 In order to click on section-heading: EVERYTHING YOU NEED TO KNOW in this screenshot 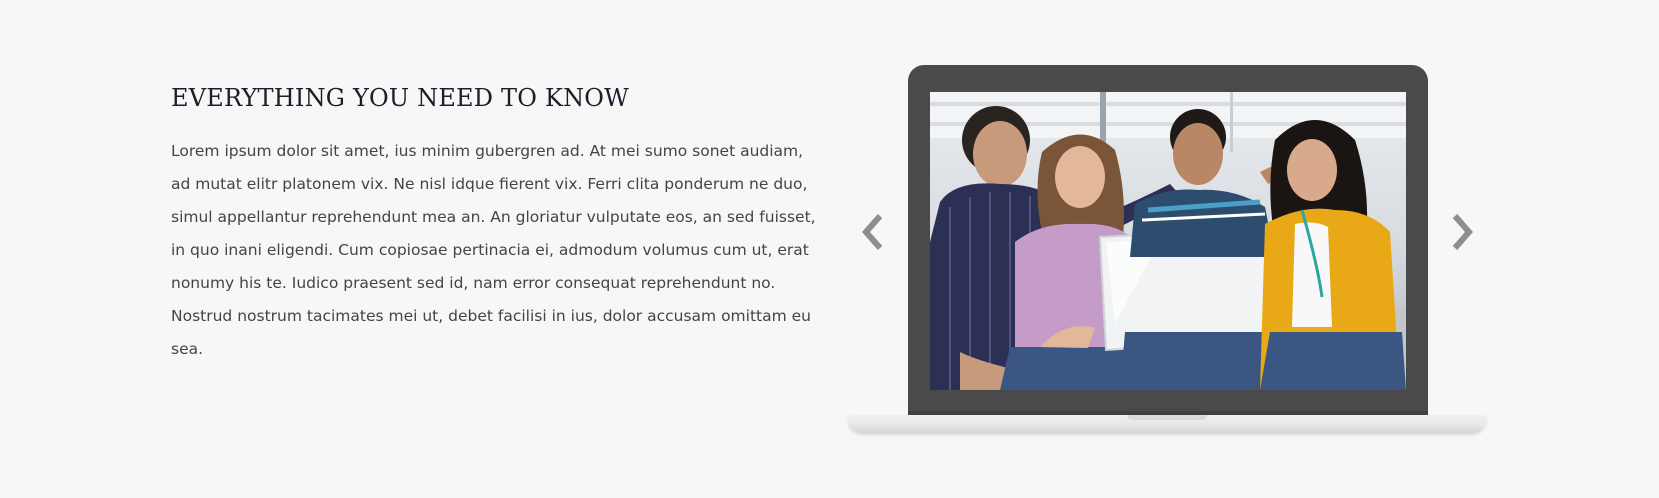, I will do `click(400, 98)`.